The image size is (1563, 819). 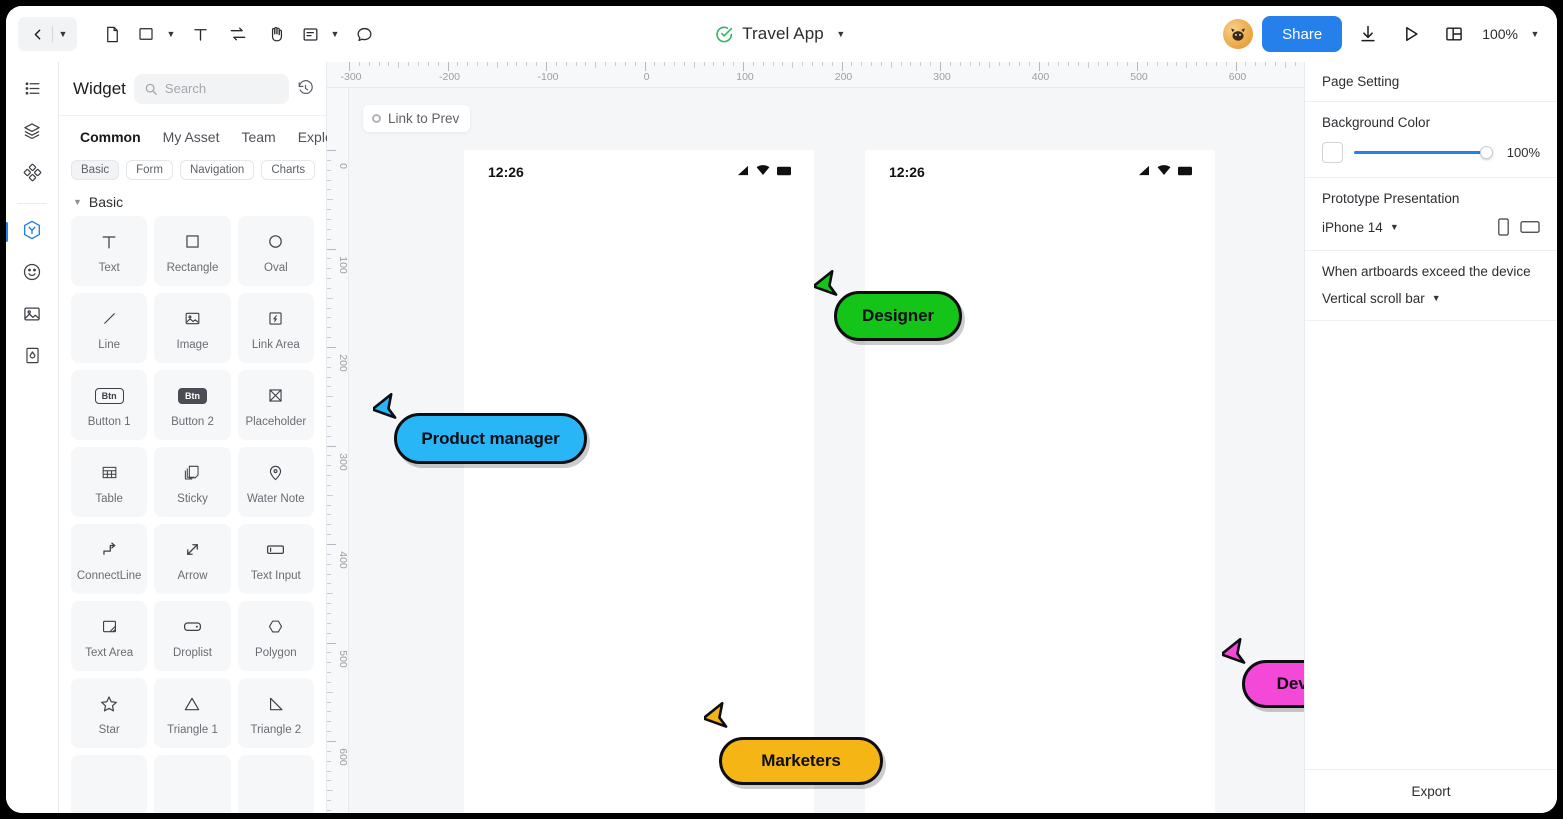 What do you see at coordinates (351, 77) in the screenshot?
I see `ruler-label: -300` at bounding box center [351, 77].